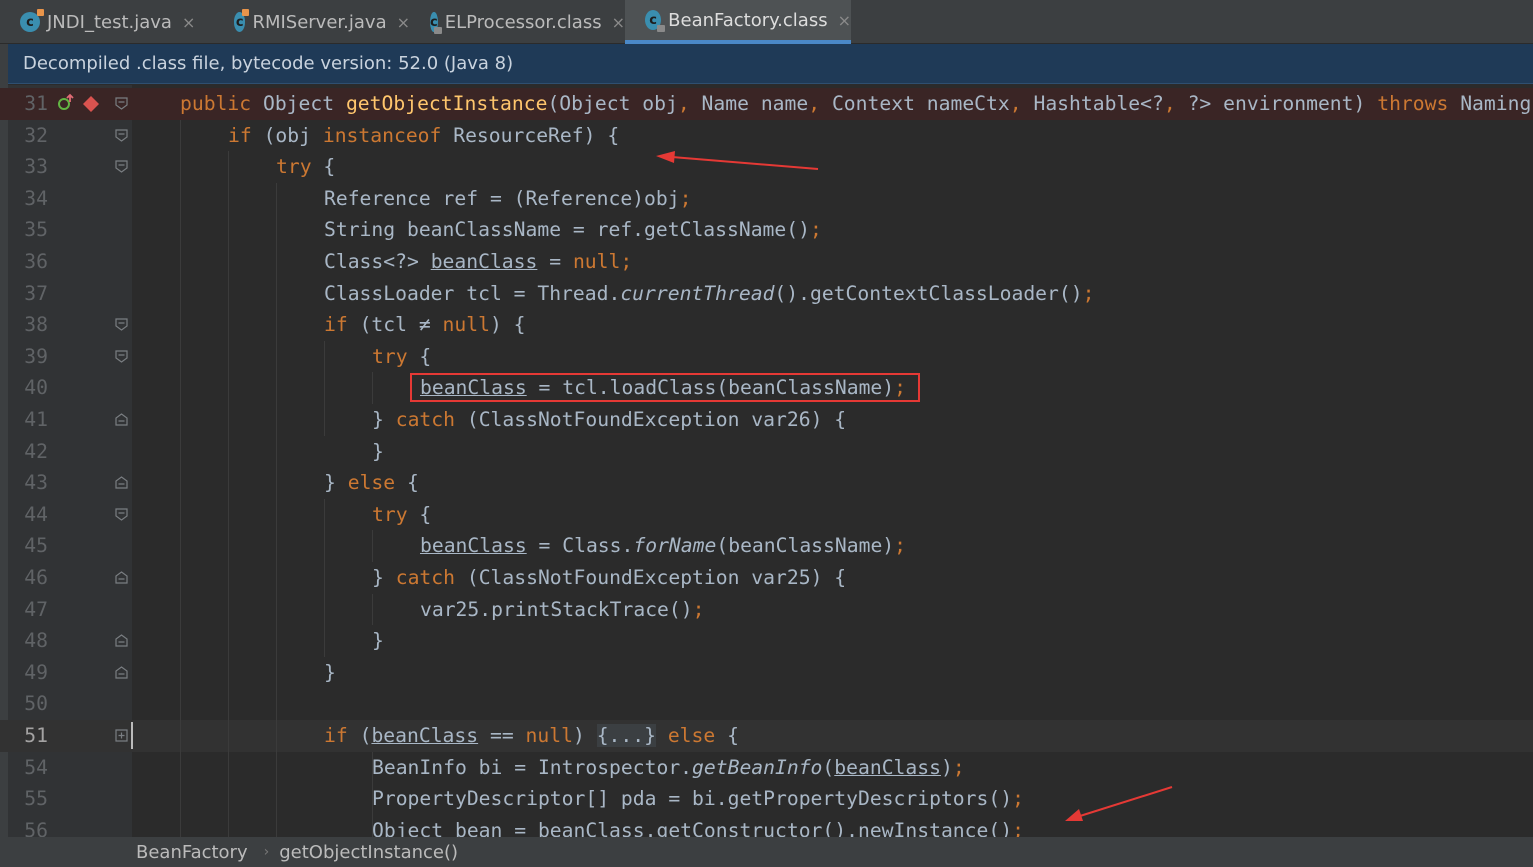 This screenshot has height=867, width=1533. What do you see at coordinates (28, 610) in the screenshot?
I see `line-number: 47` at bounding box center [28, 610].